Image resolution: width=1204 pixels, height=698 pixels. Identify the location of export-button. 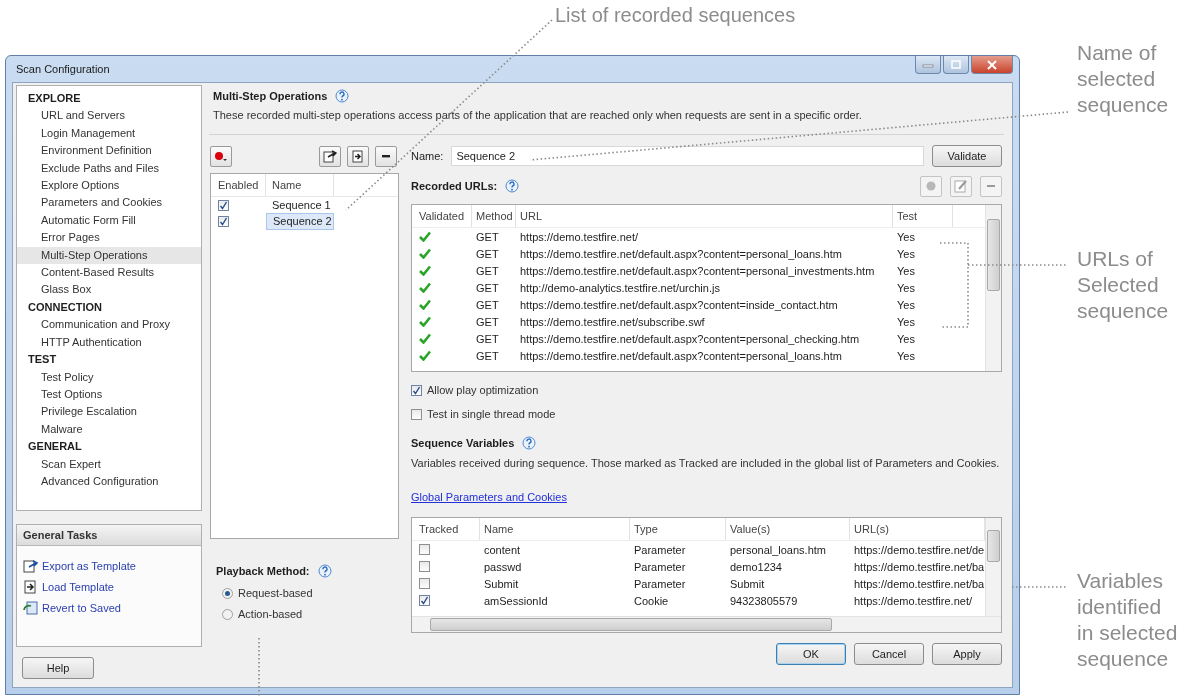
(330, 156).